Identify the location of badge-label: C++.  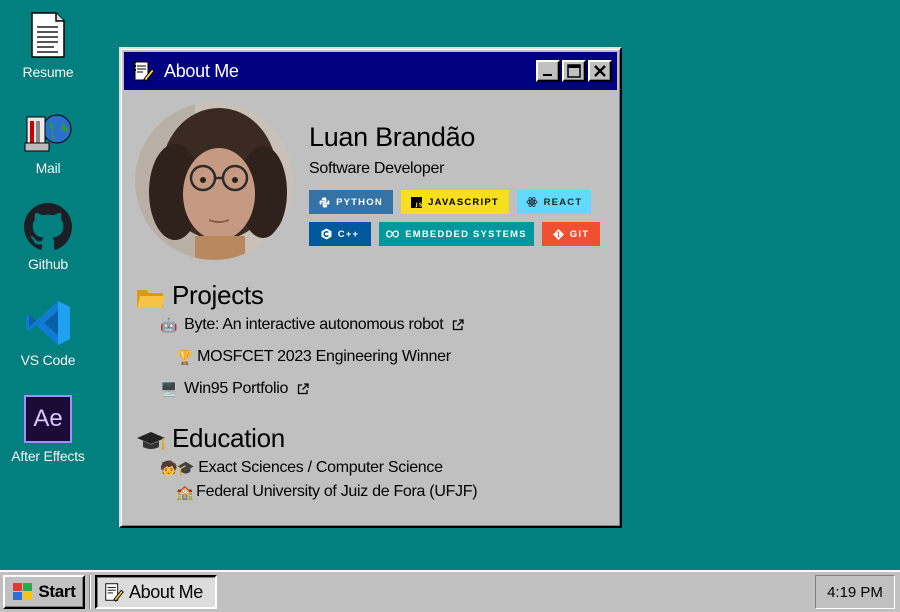
(348, 234).